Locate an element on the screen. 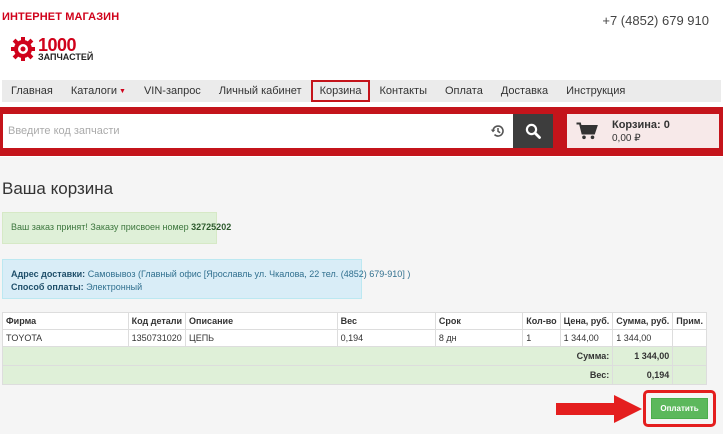 The image size is (723, 434). caret-down-icon: ▼ is located at coordinates (122, 91).